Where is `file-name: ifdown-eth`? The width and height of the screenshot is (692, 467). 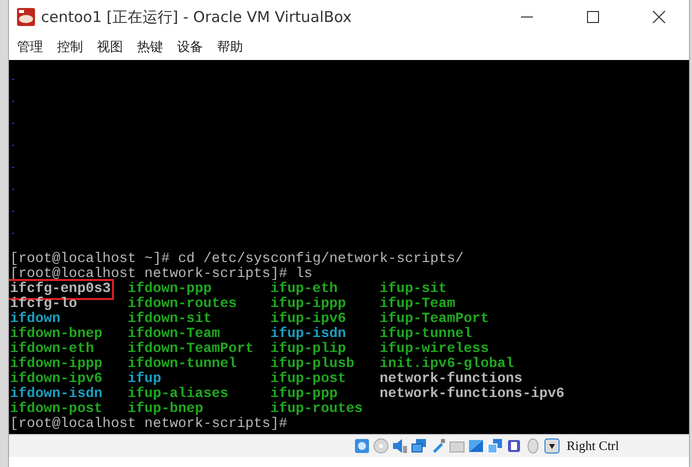
file-name: ifdown-eth is located at coordinates (52, 349).